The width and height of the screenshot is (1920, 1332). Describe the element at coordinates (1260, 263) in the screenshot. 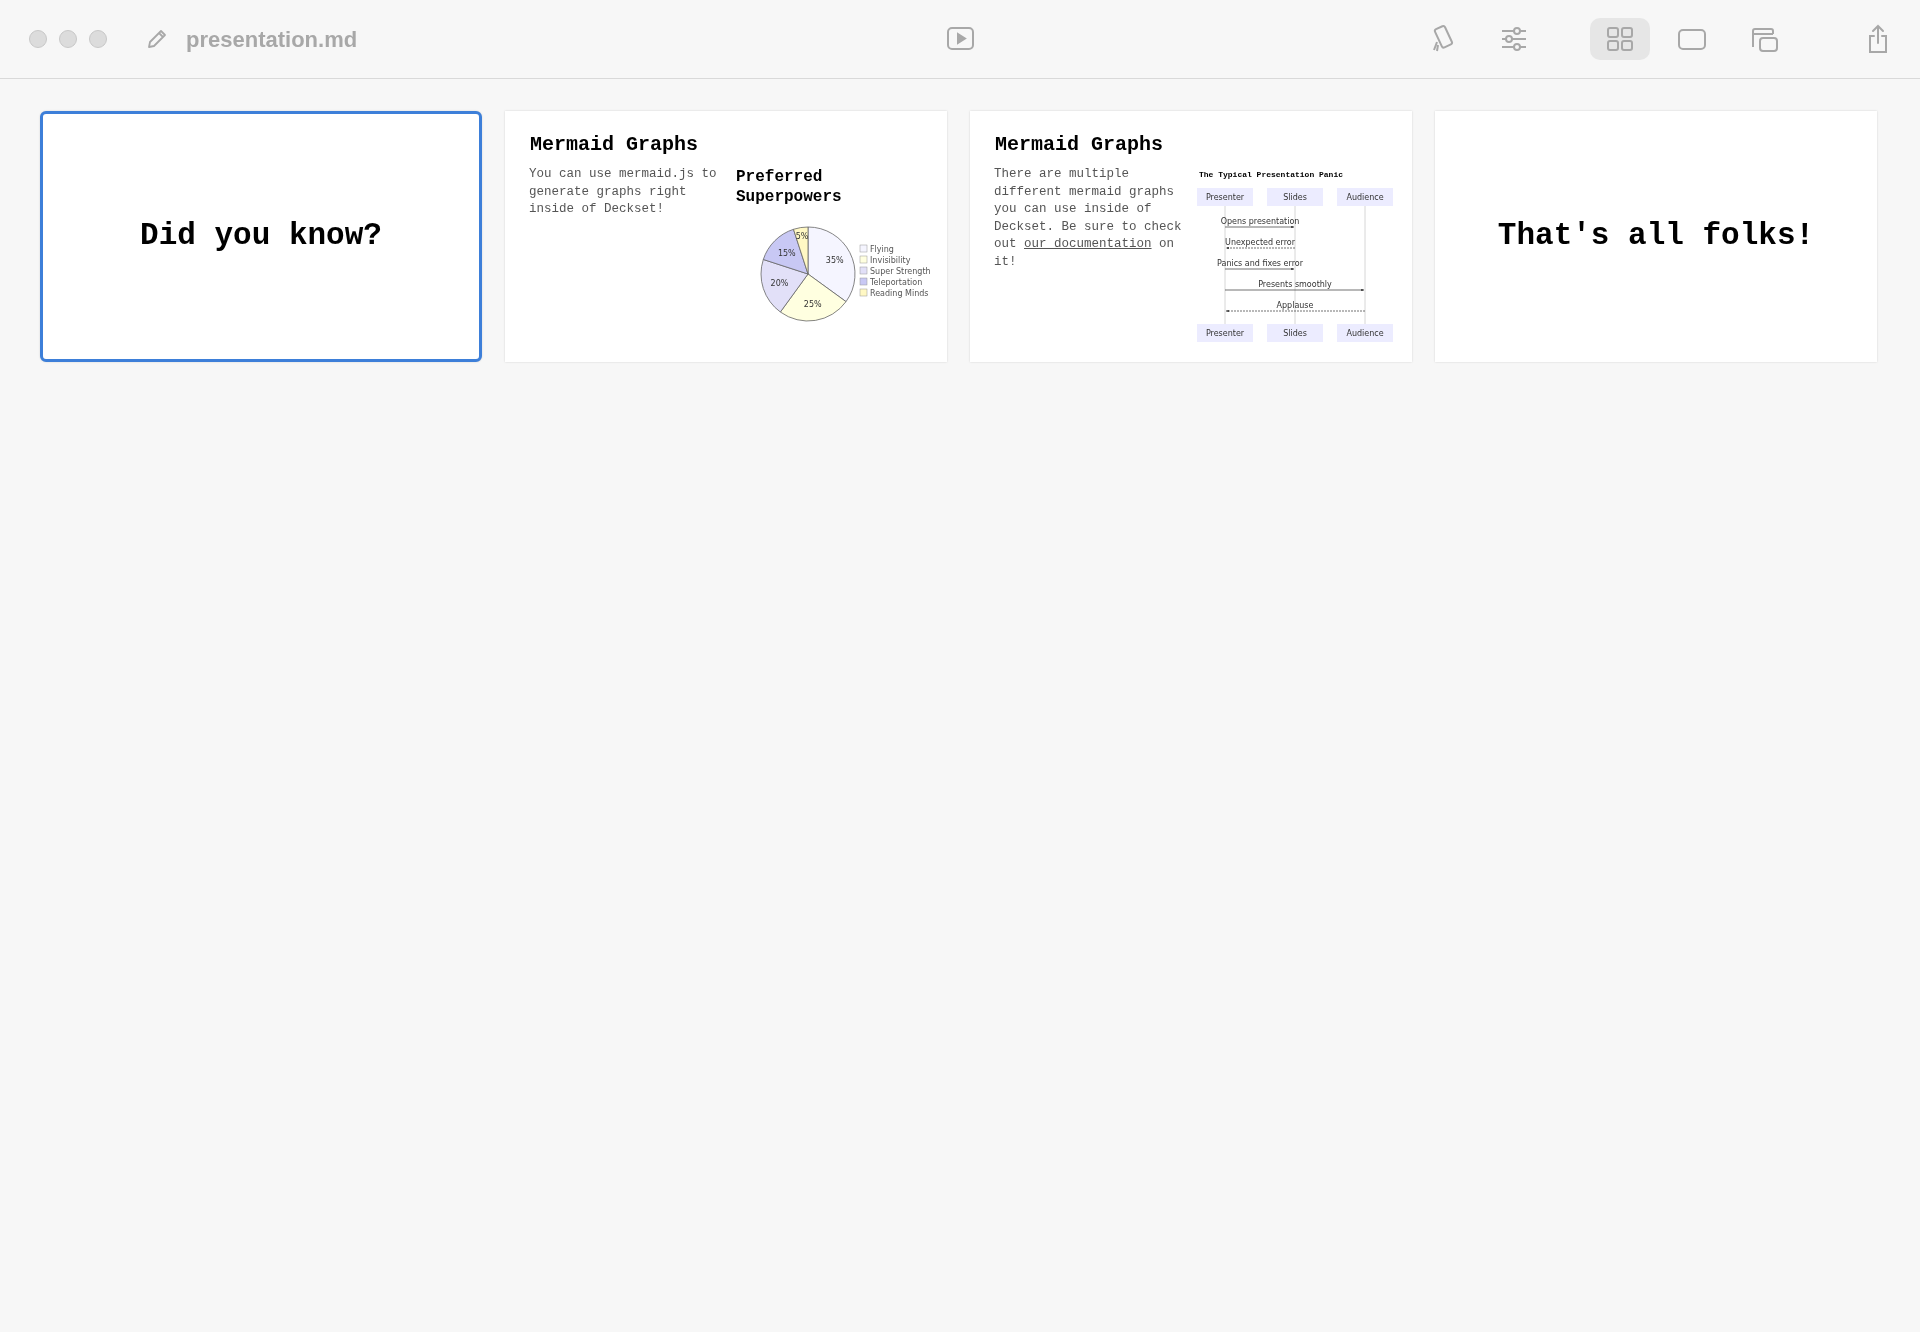

I see `message-label: Panics and fixes error` at that location.